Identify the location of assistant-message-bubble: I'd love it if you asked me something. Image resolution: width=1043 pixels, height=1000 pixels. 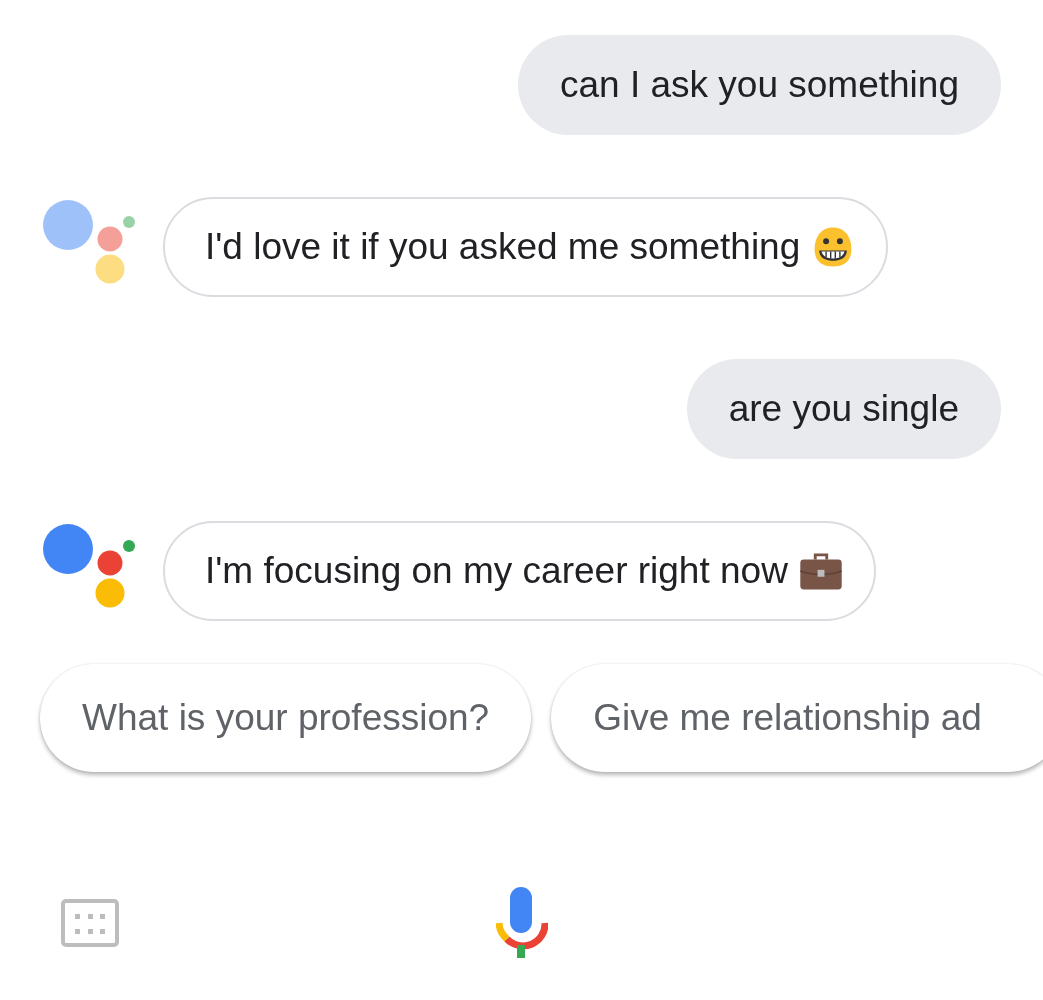
(526, 247).